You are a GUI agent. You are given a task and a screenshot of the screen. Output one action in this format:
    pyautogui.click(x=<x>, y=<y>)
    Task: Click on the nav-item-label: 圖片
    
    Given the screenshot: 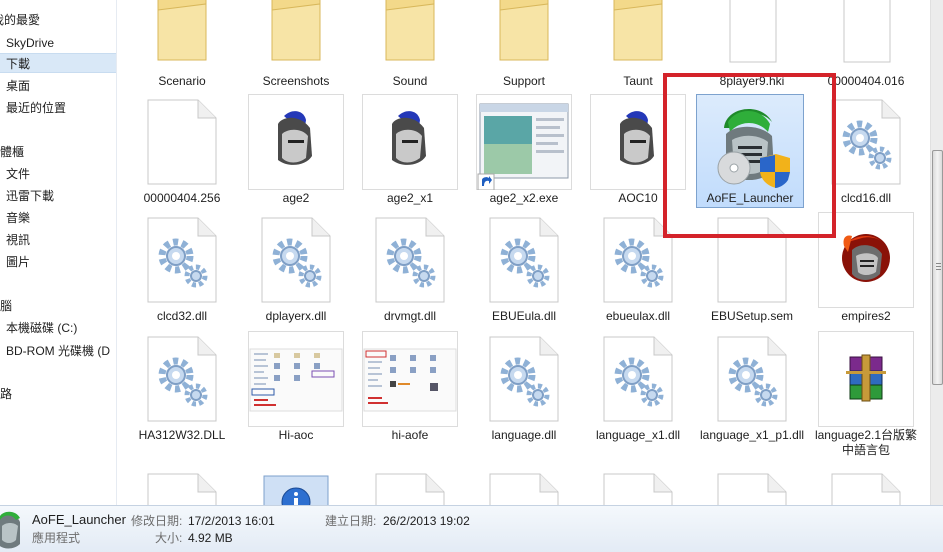 What is the action you would take?
    pyautogui.click(x=18, y=262)
    